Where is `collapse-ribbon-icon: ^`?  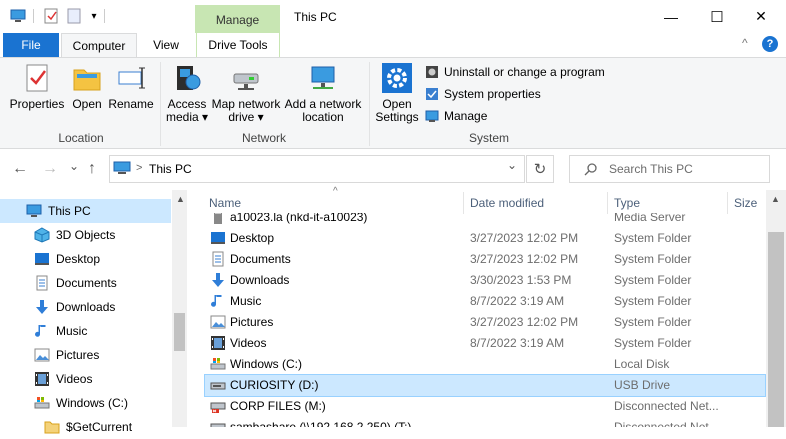
collapse-ribbon-icon: ^ is located at coordinates (745, 43).